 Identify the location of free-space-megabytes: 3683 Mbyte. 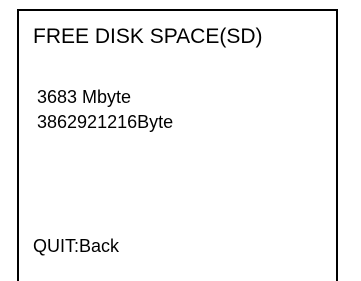
(84, 97).